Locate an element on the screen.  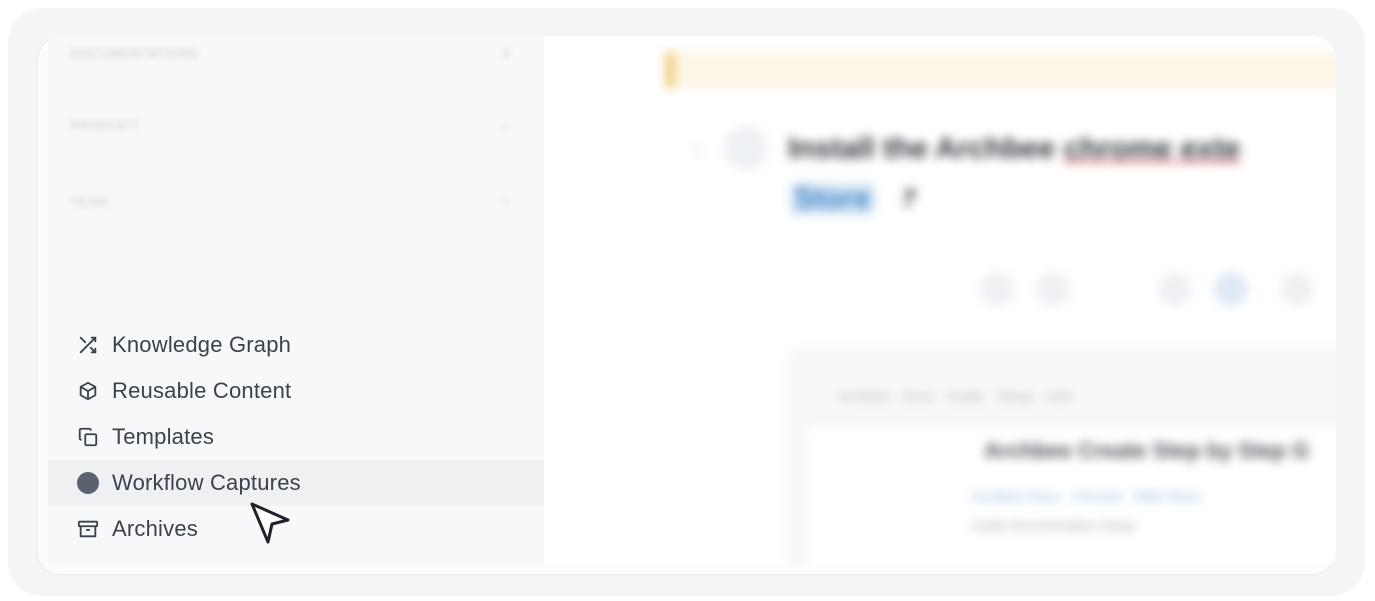
sidebar-item-label: Reusable Content is located at coordinates (202, 390).